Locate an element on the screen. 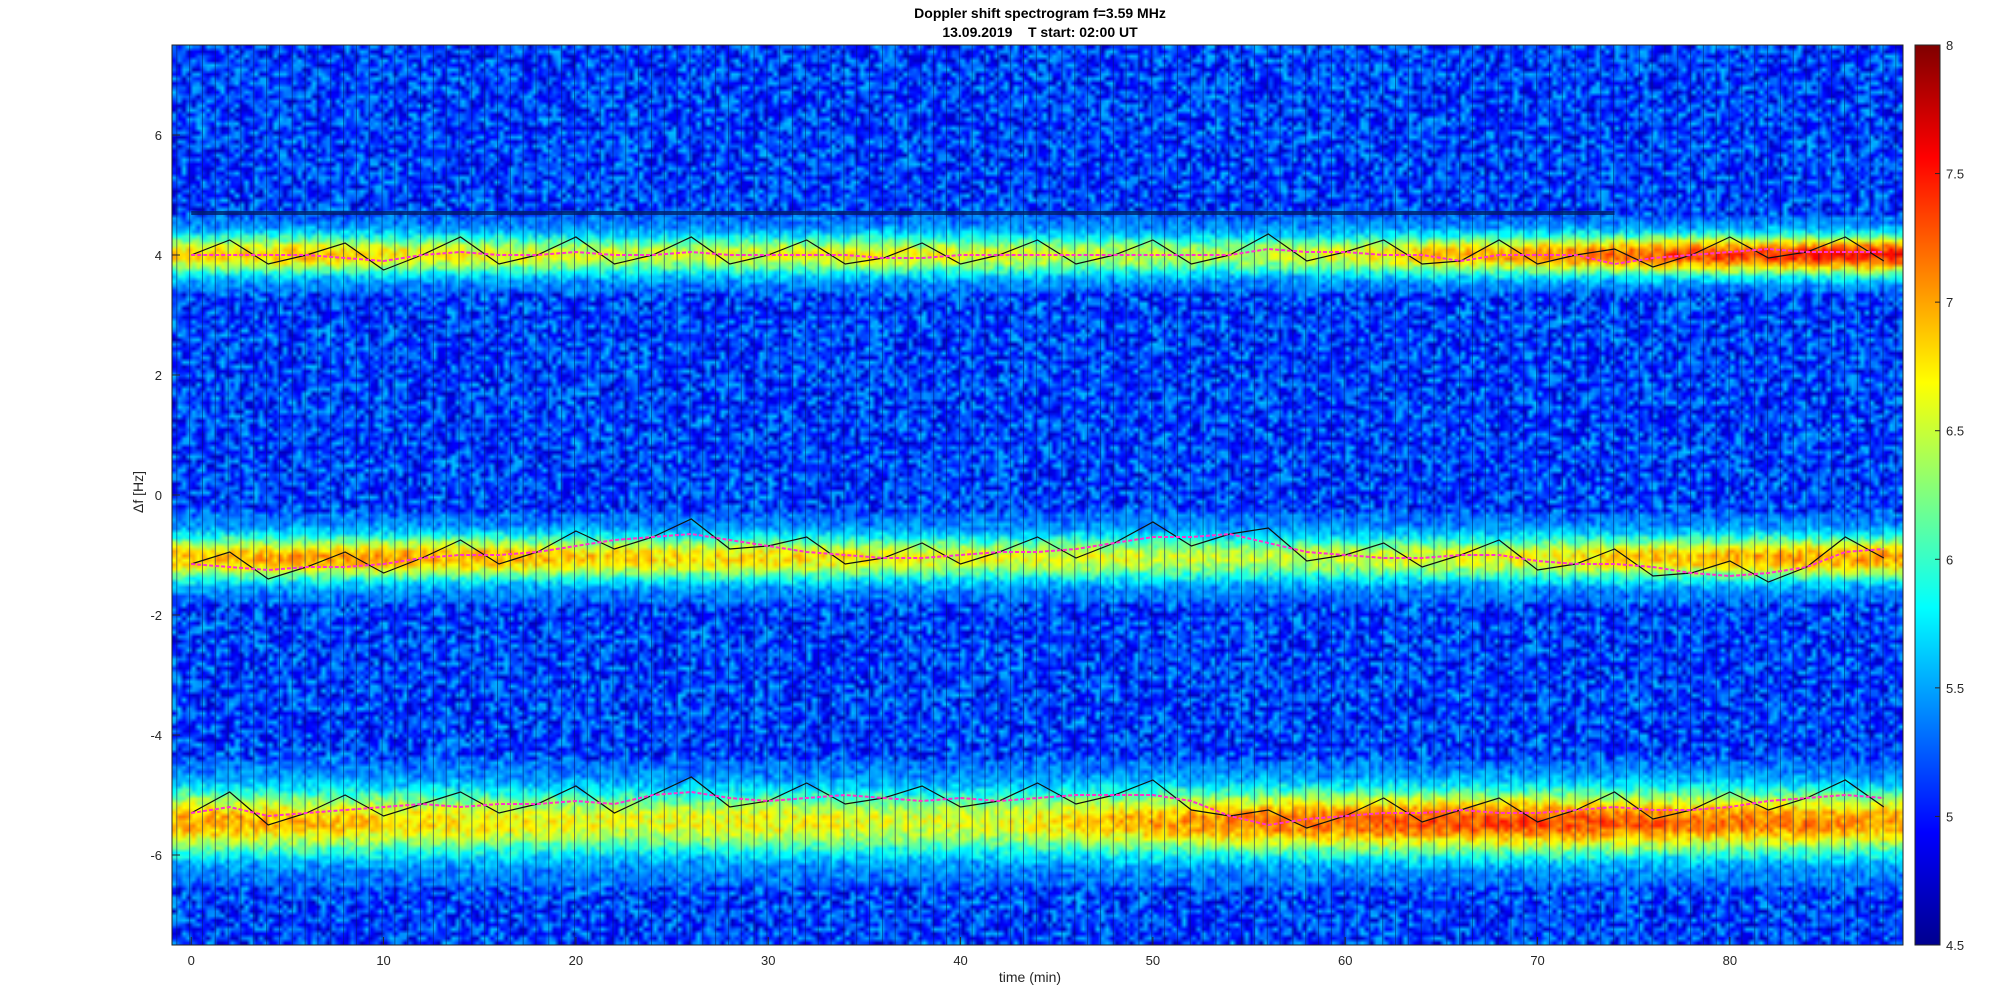  colorbar-gradient is located at coordinates (1927, 495).